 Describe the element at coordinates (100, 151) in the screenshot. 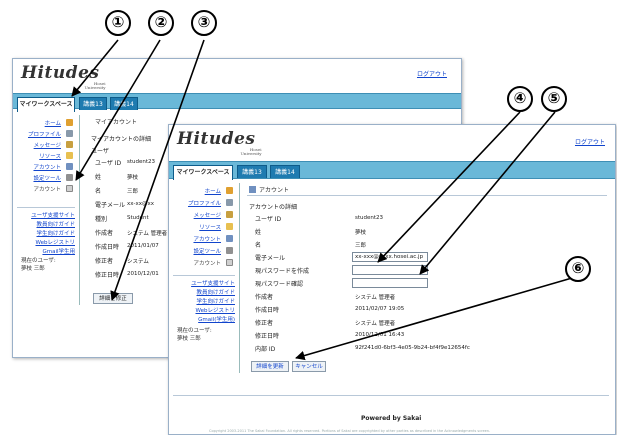

I see `back-section: ユーザ` at that location.